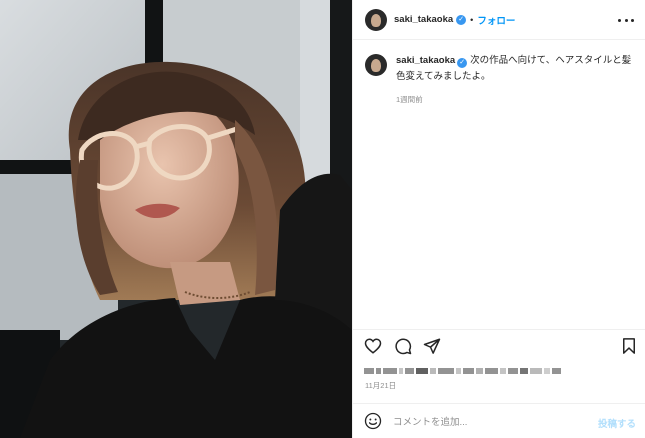 The image size is (645, 438). I want to click on comment-input, so click(488, 422).